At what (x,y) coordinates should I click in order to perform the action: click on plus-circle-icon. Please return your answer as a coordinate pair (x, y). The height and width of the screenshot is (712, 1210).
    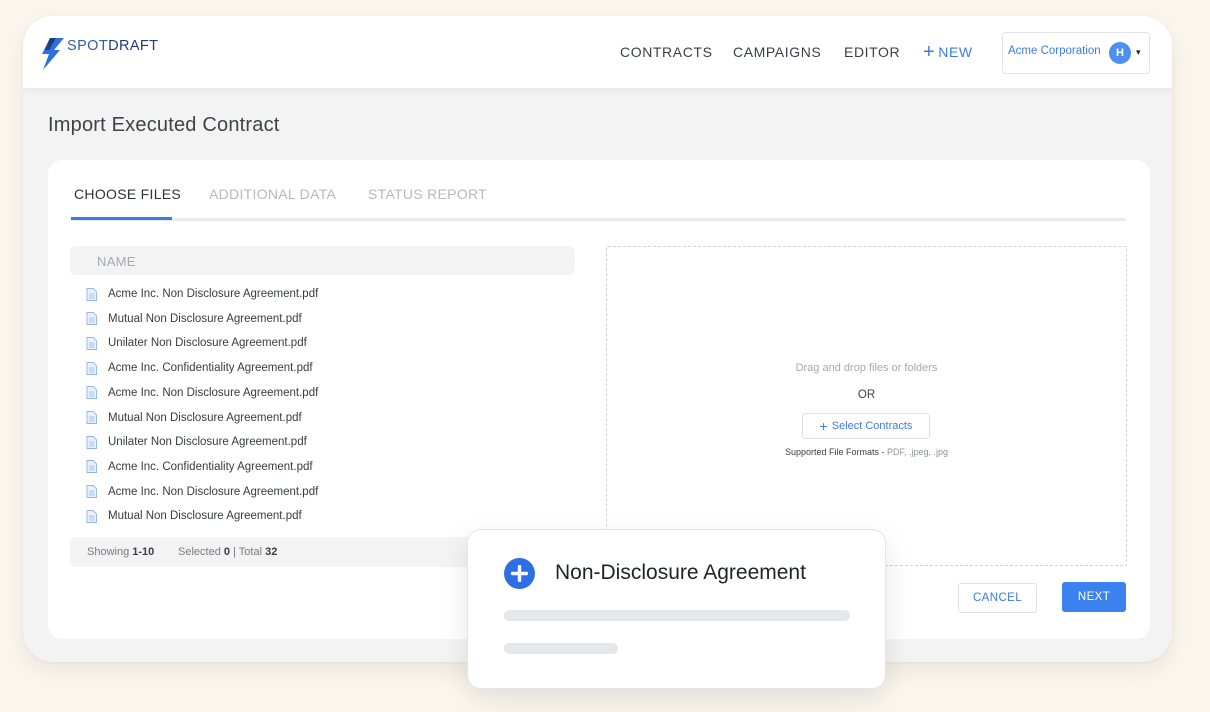
    Looking at the image, I should click on (519, 573).